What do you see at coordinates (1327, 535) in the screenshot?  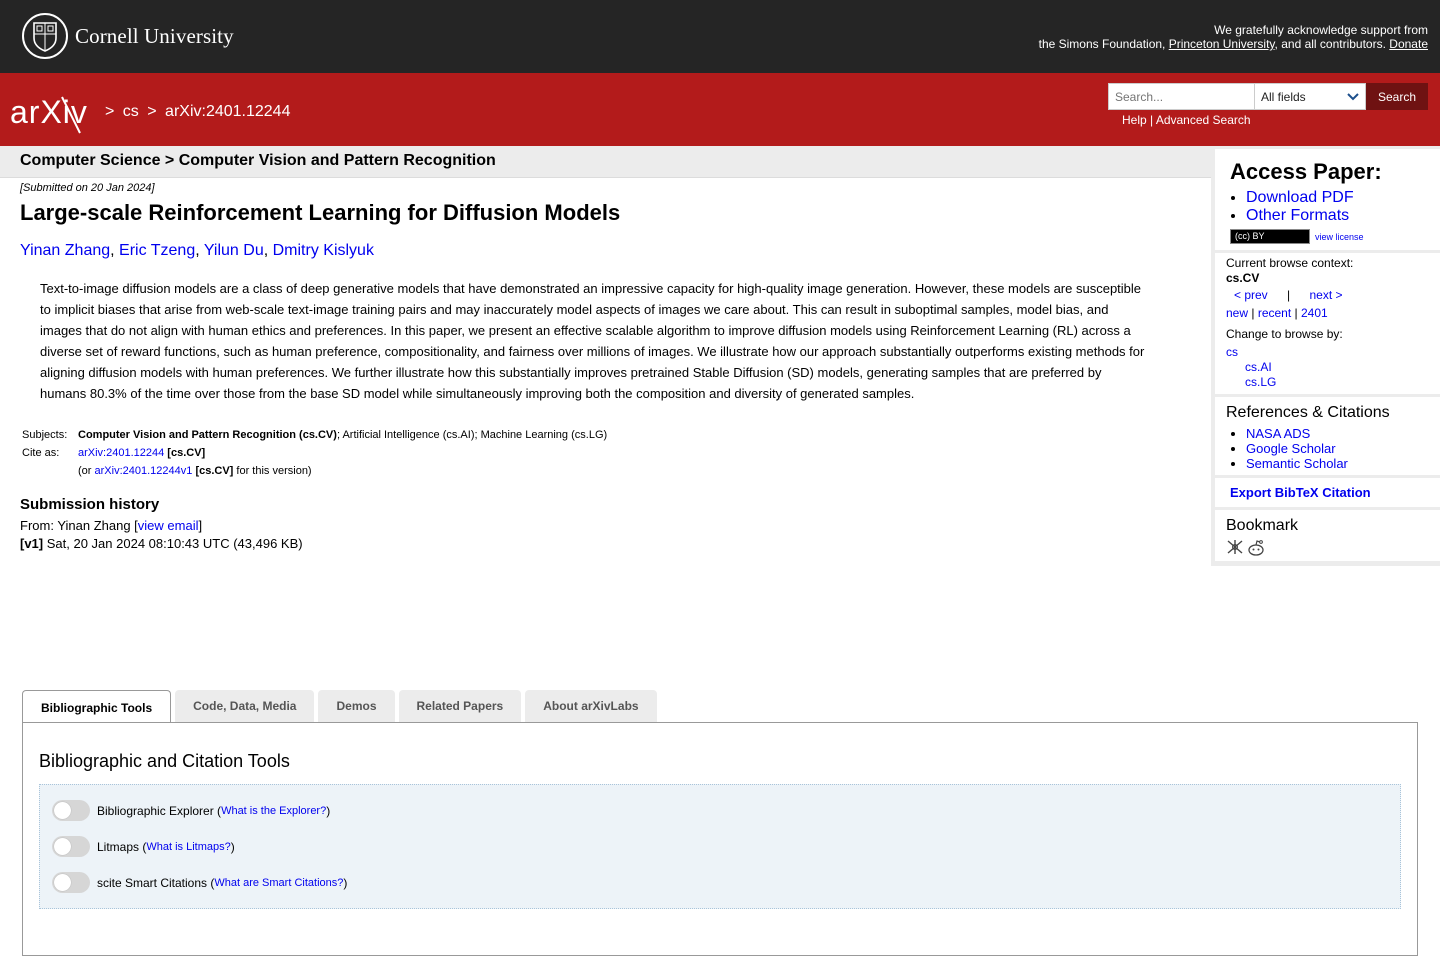 I see `bookmark-section: Bookmark` at bounding box center [1327, 535].